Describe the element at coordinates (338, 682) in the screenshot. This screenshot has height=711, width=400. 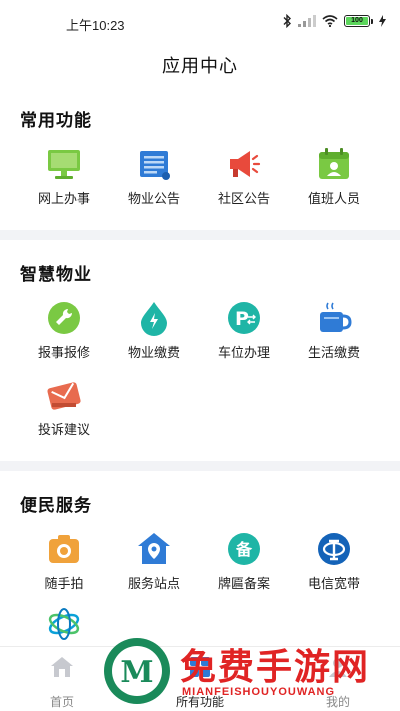
I see `tab-mine: 我的` at that location.